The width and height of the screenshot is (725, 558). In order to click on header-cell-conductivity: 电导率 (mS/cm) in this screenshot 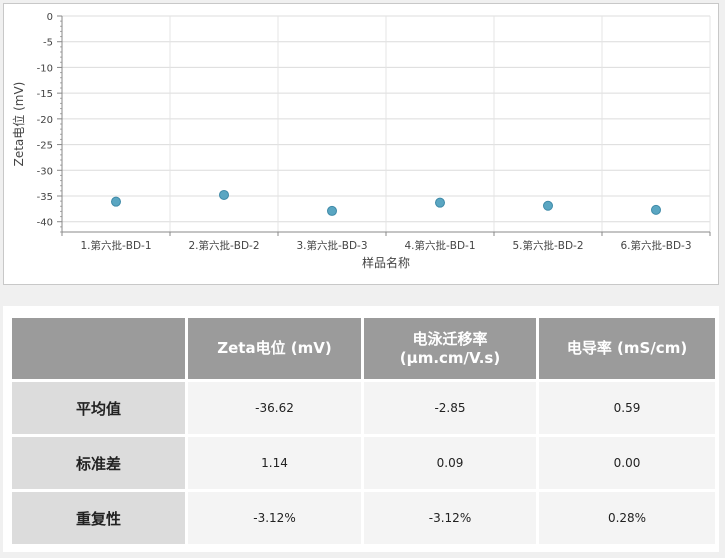, I will do `click(627, 348)`.